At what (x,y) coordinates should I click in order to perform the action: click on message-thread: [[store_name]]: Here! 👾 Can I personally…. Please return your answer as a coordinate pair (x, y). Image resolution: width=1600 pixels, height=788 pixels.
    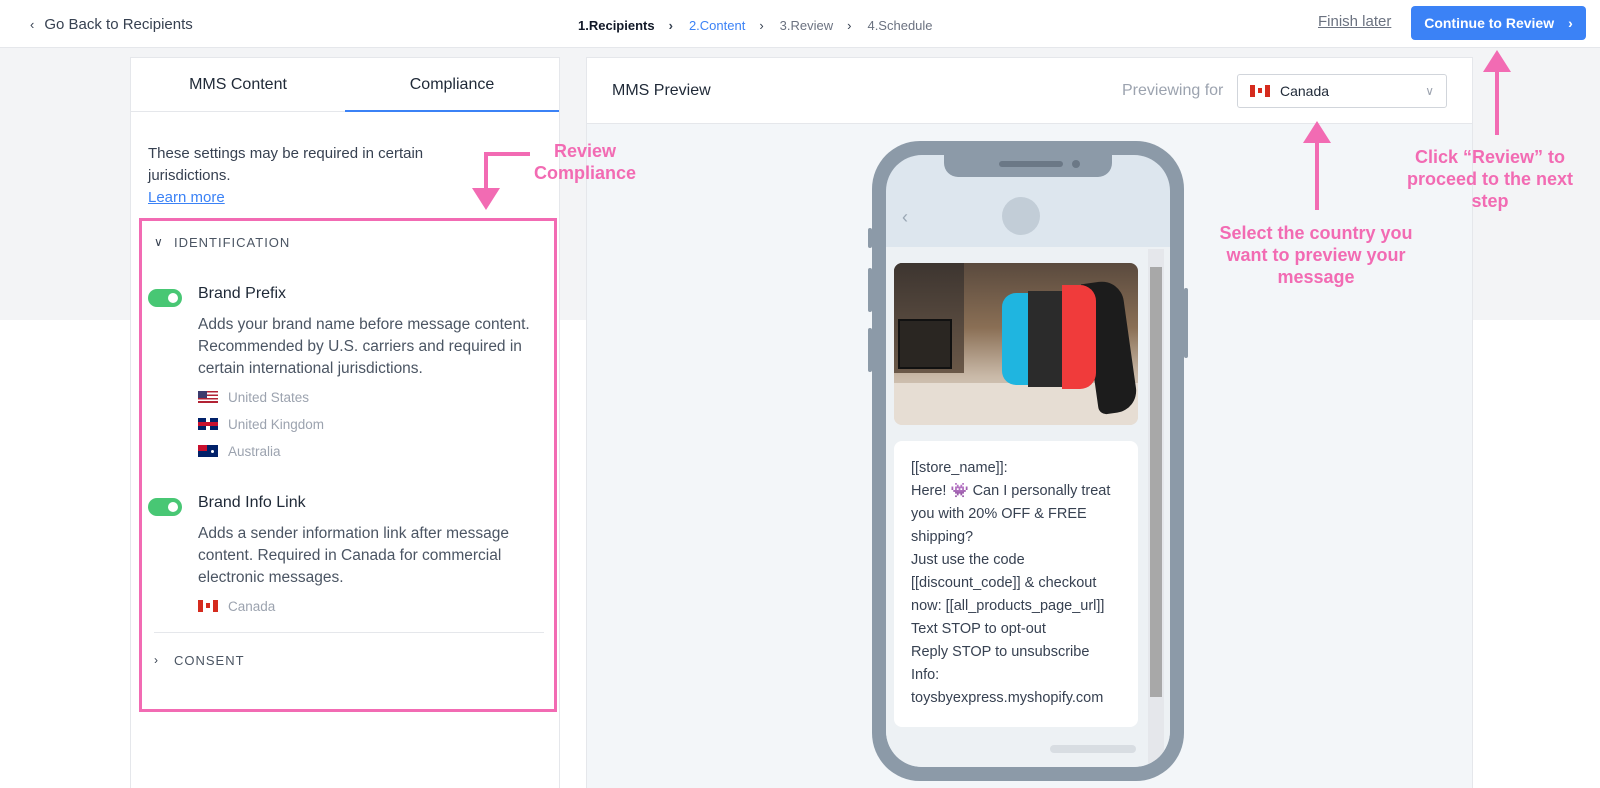
    Looking at the image, I should click on (1028, 507).